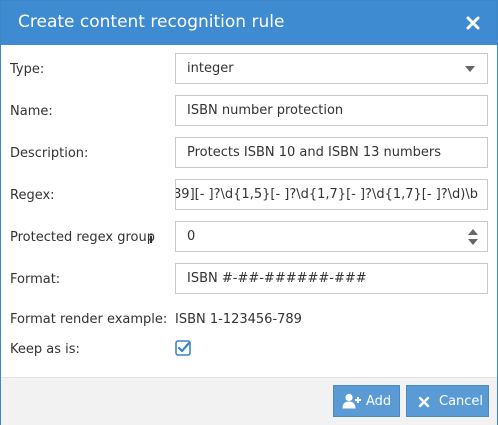 The image size is (498, 425). I want to click on format-example-label: Format render example:, so click(89, 319).